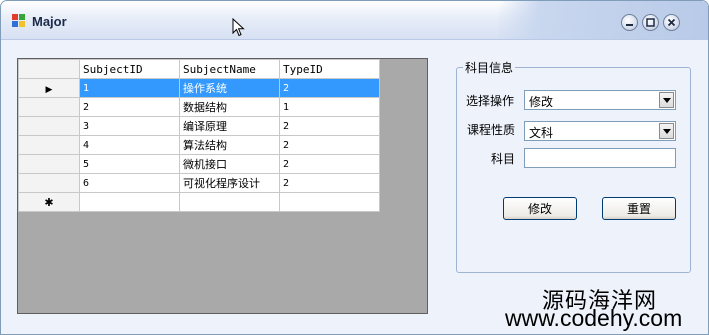  I want to click on cell-subject-id: 3, so click(129, 126).